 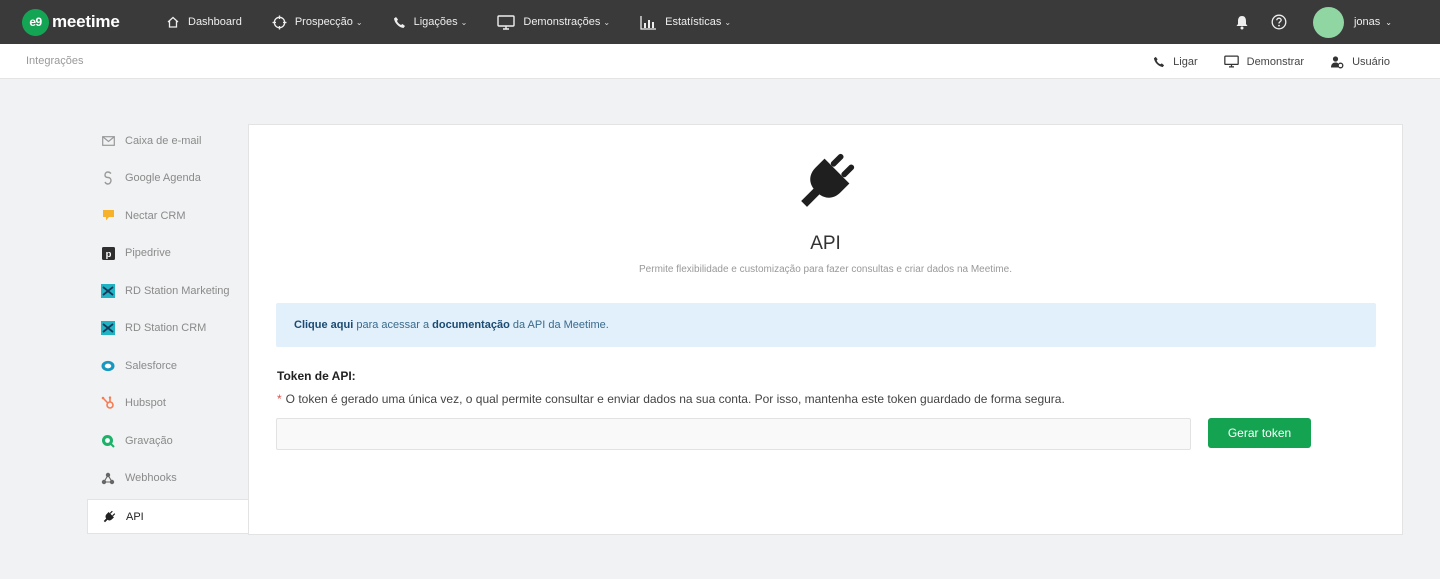 What do you see at coordinates (279, 22) in the screenshot?
I see `crosshair-icon` at bounding box center [279, 22].